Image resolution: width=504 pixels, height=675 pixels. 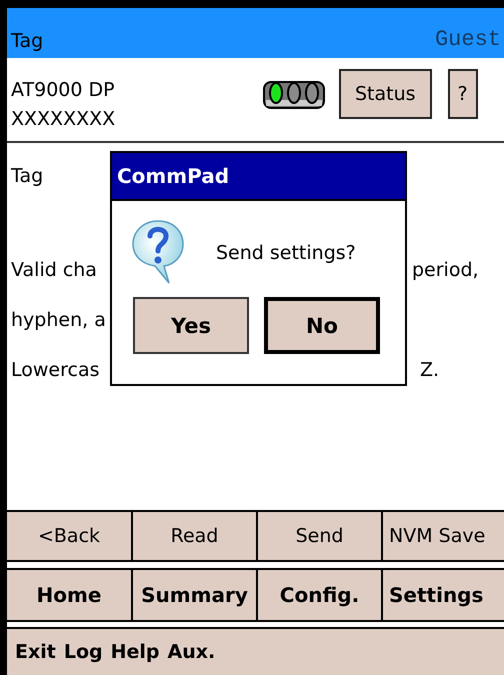 I want to click on dialog-title: CommPad, so click(x=258, y=177).